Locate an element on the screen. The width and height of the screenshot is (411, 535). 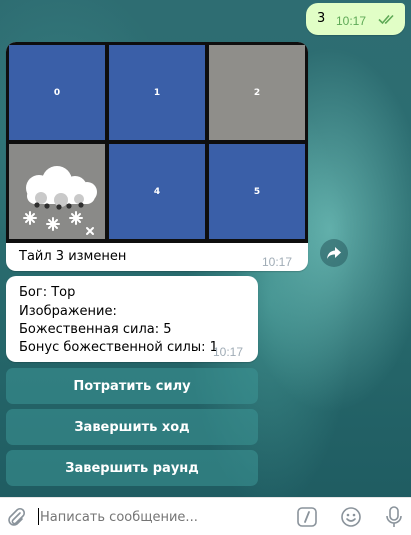
tile-2: 2 is located at coordinates (257, 92).